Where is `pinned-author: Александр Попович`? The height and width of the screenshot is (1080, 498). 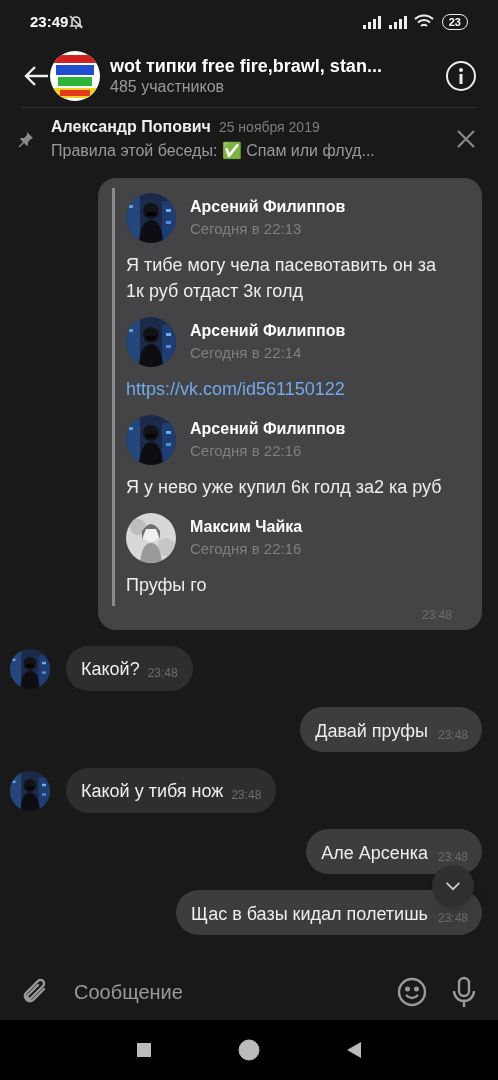
pinned-author: Александр Попович is located at coordinates (131, 127).